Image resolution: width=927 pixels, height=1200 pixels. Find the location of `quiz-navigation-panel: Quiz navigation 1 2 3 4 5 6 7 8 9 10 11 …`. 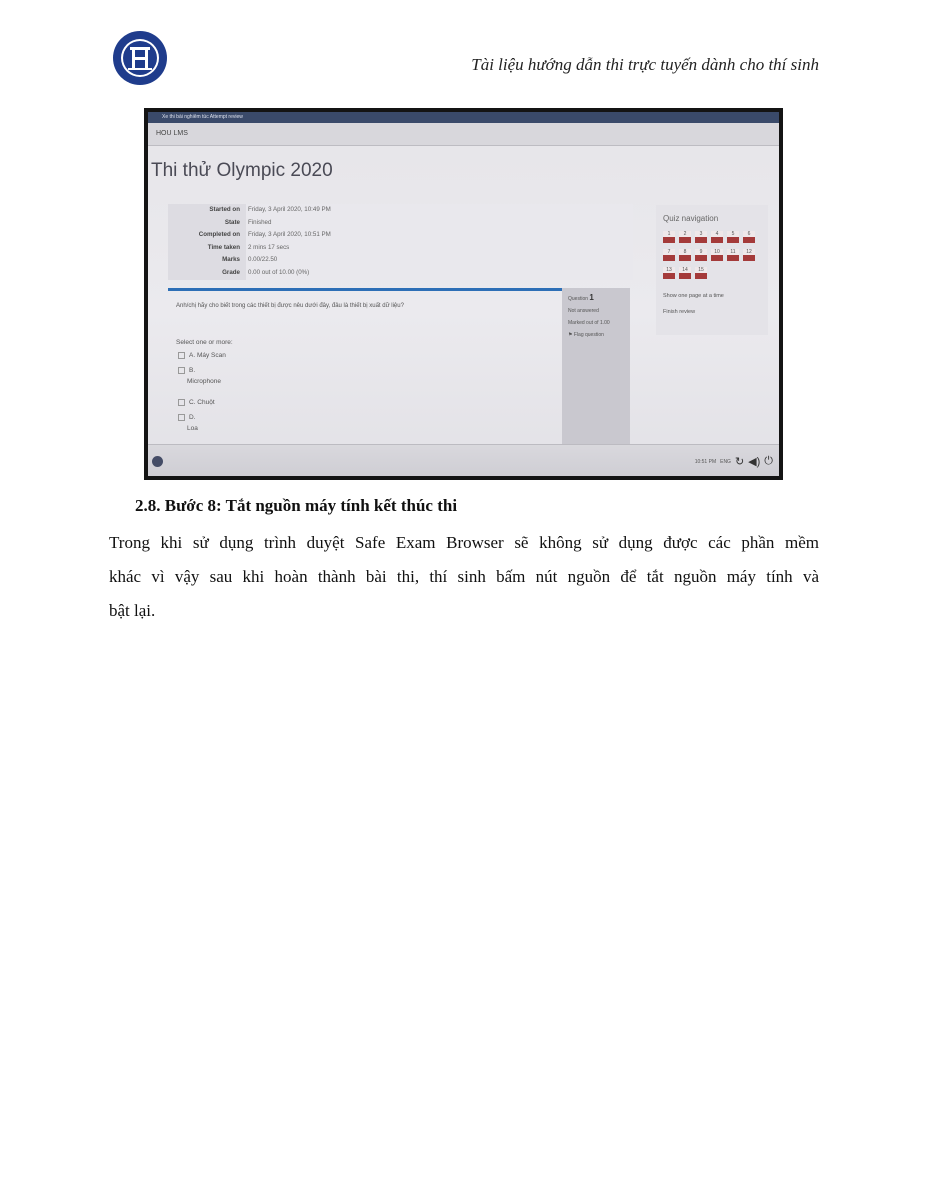

quiz-navigation-panel: Quiz navigation 1 2 3 4 5 6 7 8 9 10 11 … is located at coordinates (712, 270).